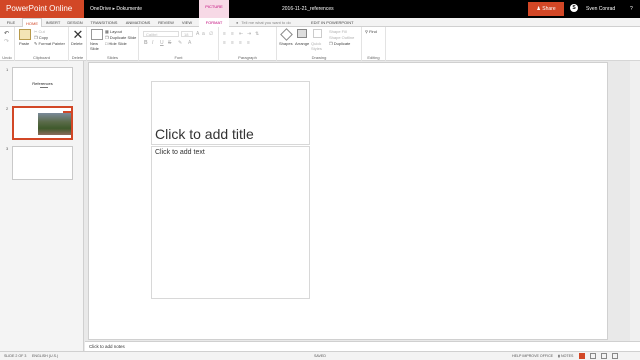  I want to click on slide-sorter-view-icon, so click(593, 356).